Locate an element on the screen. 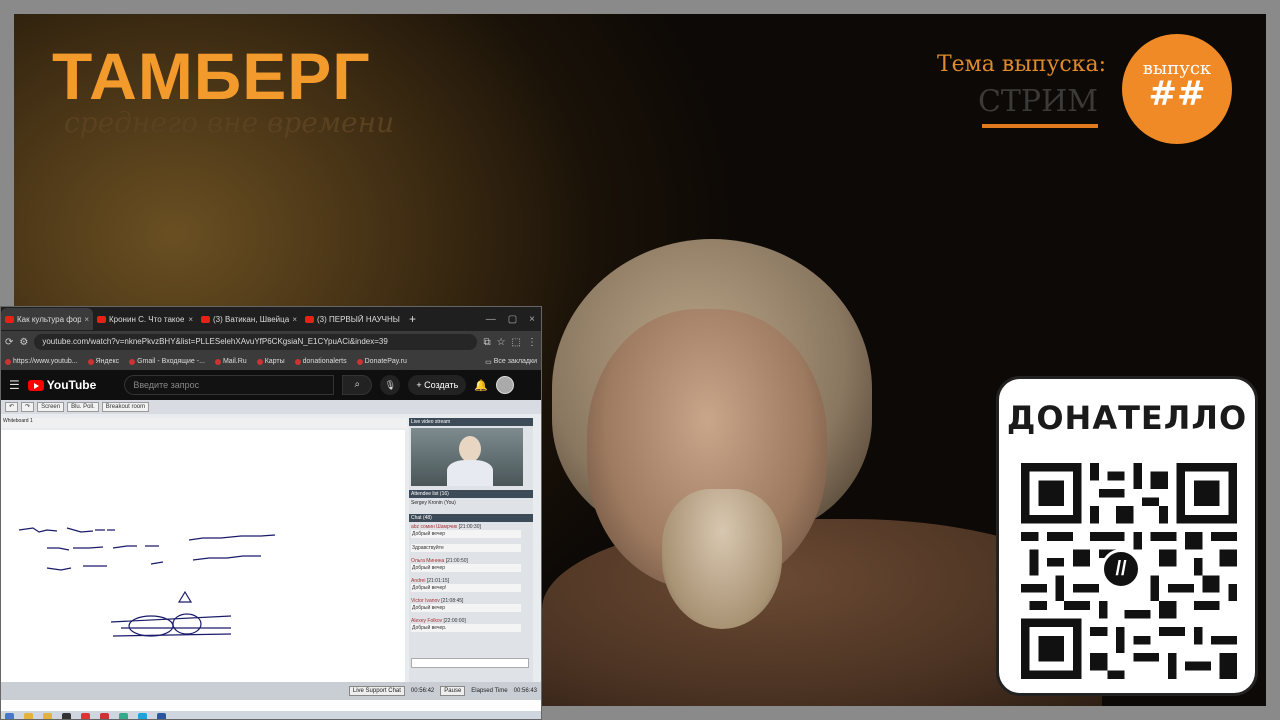 This screenshot has width=1280, height=720. bookmark-item: donationalerts is located at coordinates (320, 361).